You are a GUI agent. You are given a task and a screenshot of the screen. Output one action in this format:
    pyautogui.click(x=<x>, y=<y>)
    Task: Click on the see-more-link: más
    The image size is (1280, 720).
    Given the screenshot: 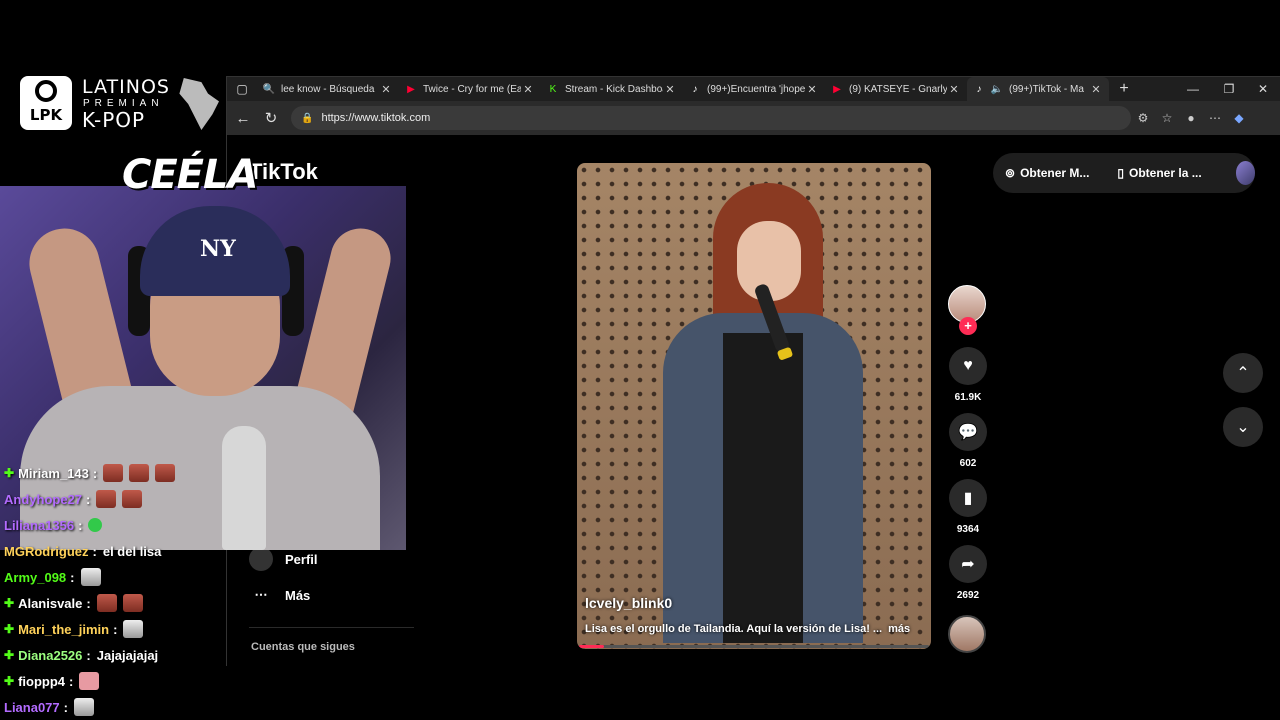 What is the action you would take?
    pyautogui.click(x=899, y=629)
    